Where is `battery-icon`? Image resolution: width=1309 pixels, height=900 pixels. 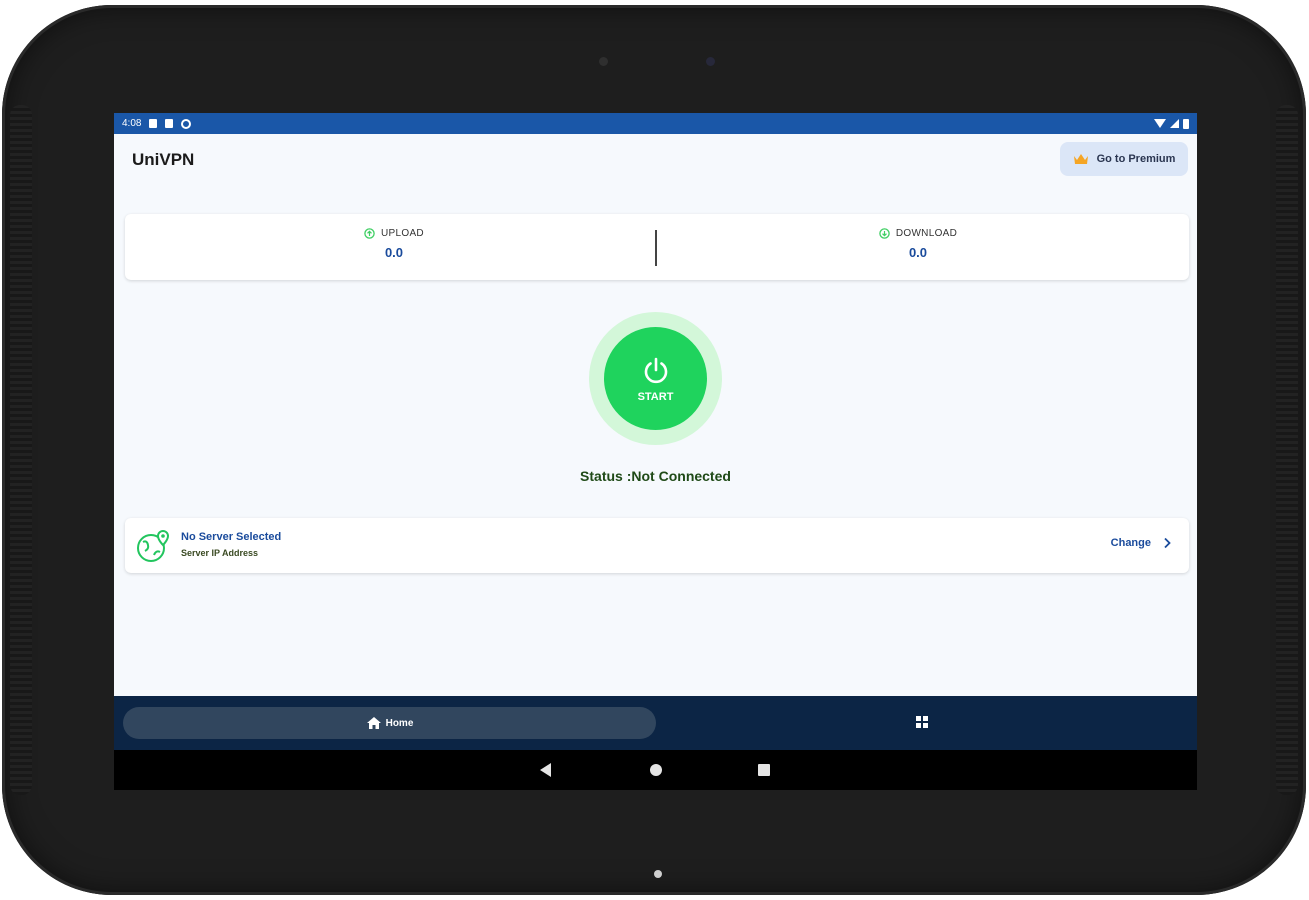 battery-icon is located at coordinates (1186, 123).